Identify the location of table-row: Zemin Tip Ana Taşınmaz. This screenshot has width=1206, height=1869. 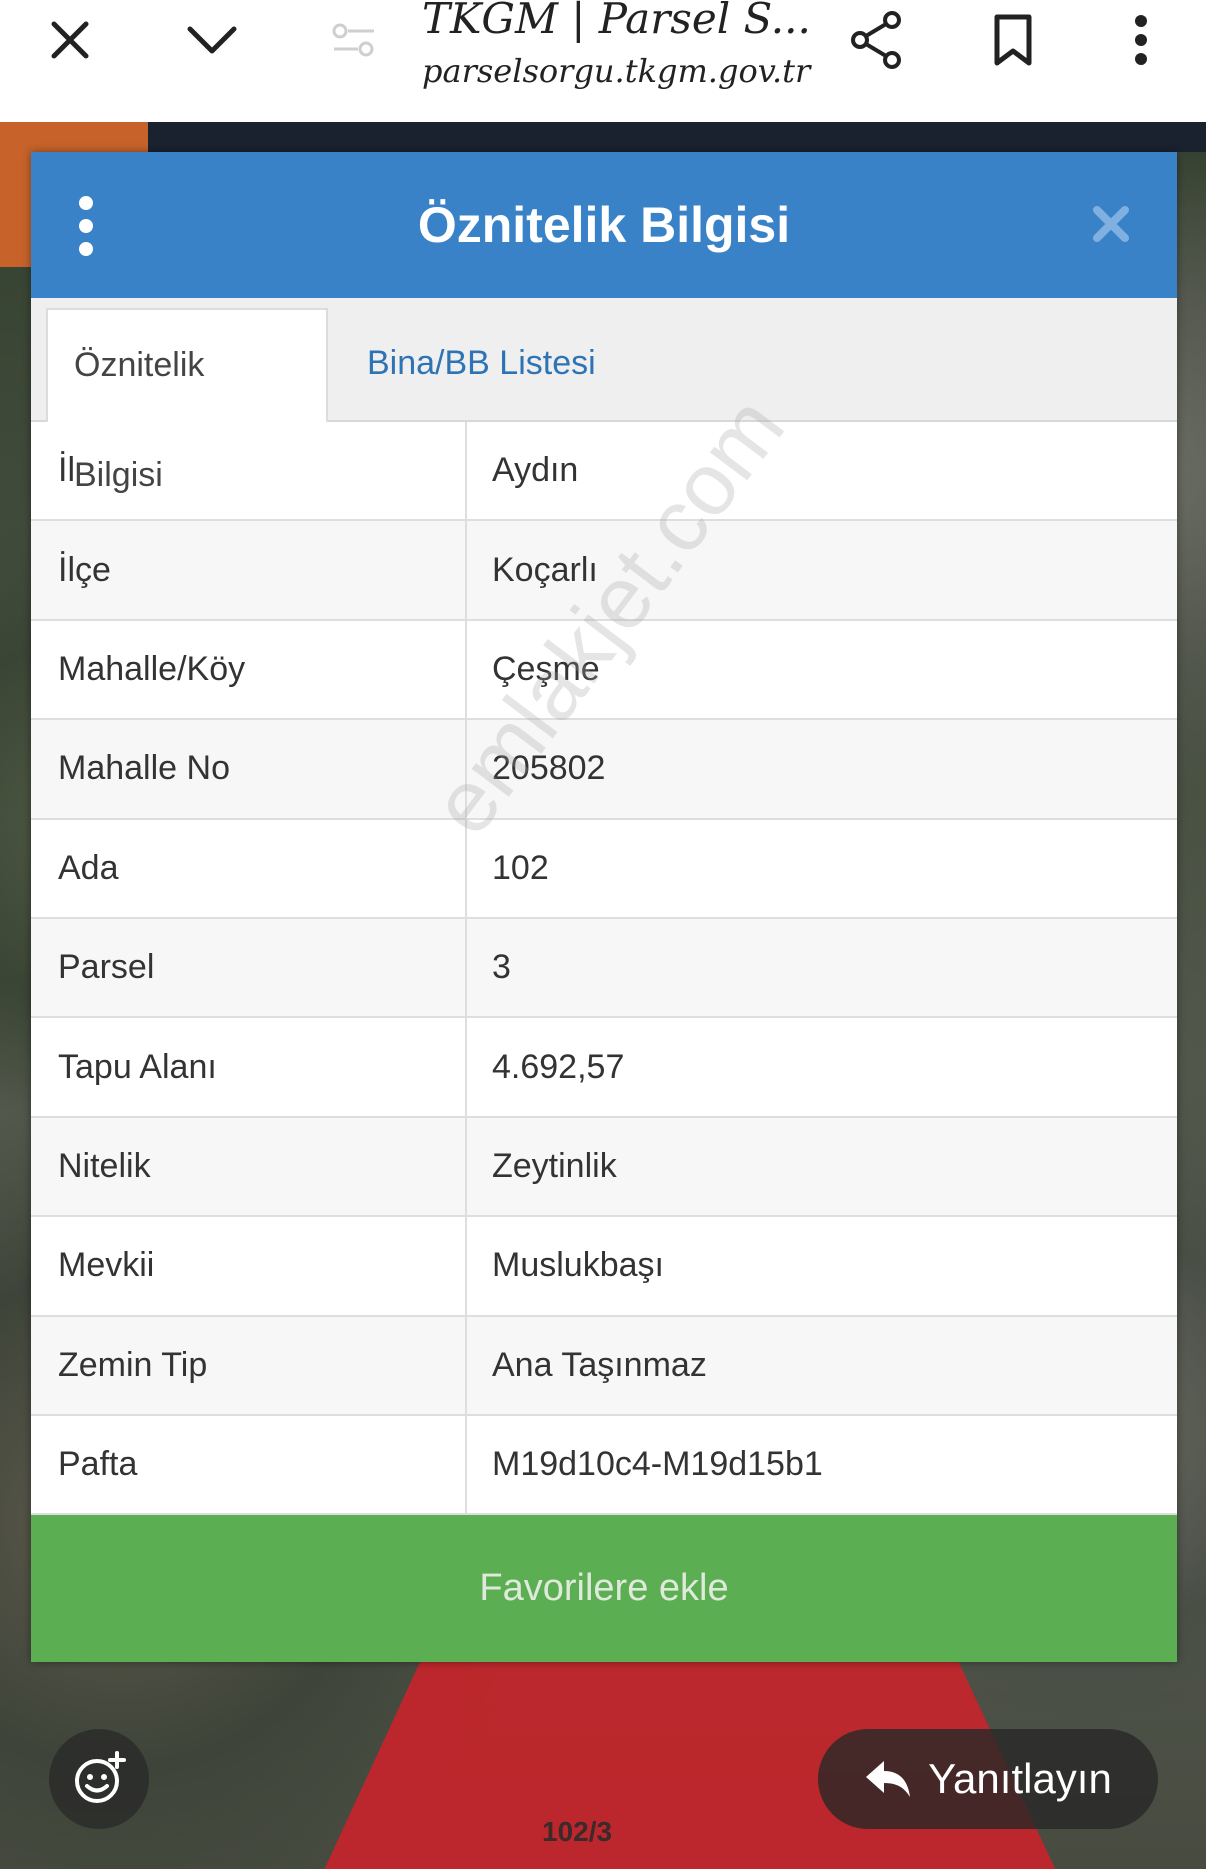
(604, 1366).